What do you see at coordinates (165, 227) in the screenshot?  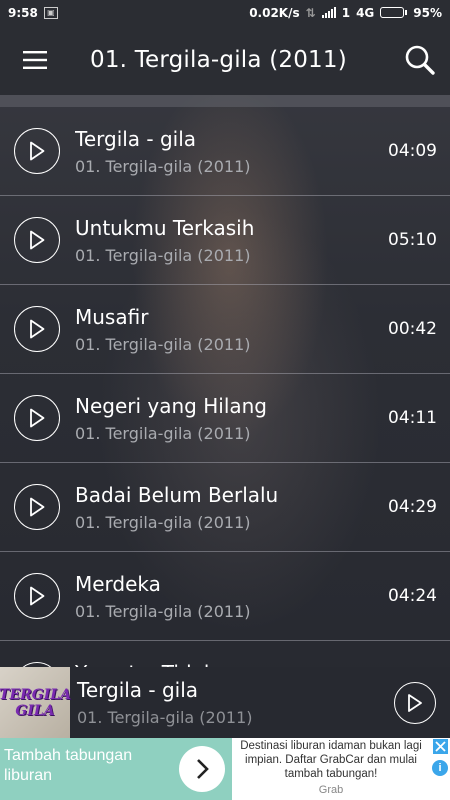 I see `track-title: Untukmu Terkasih` at bounding box center [165, 227].